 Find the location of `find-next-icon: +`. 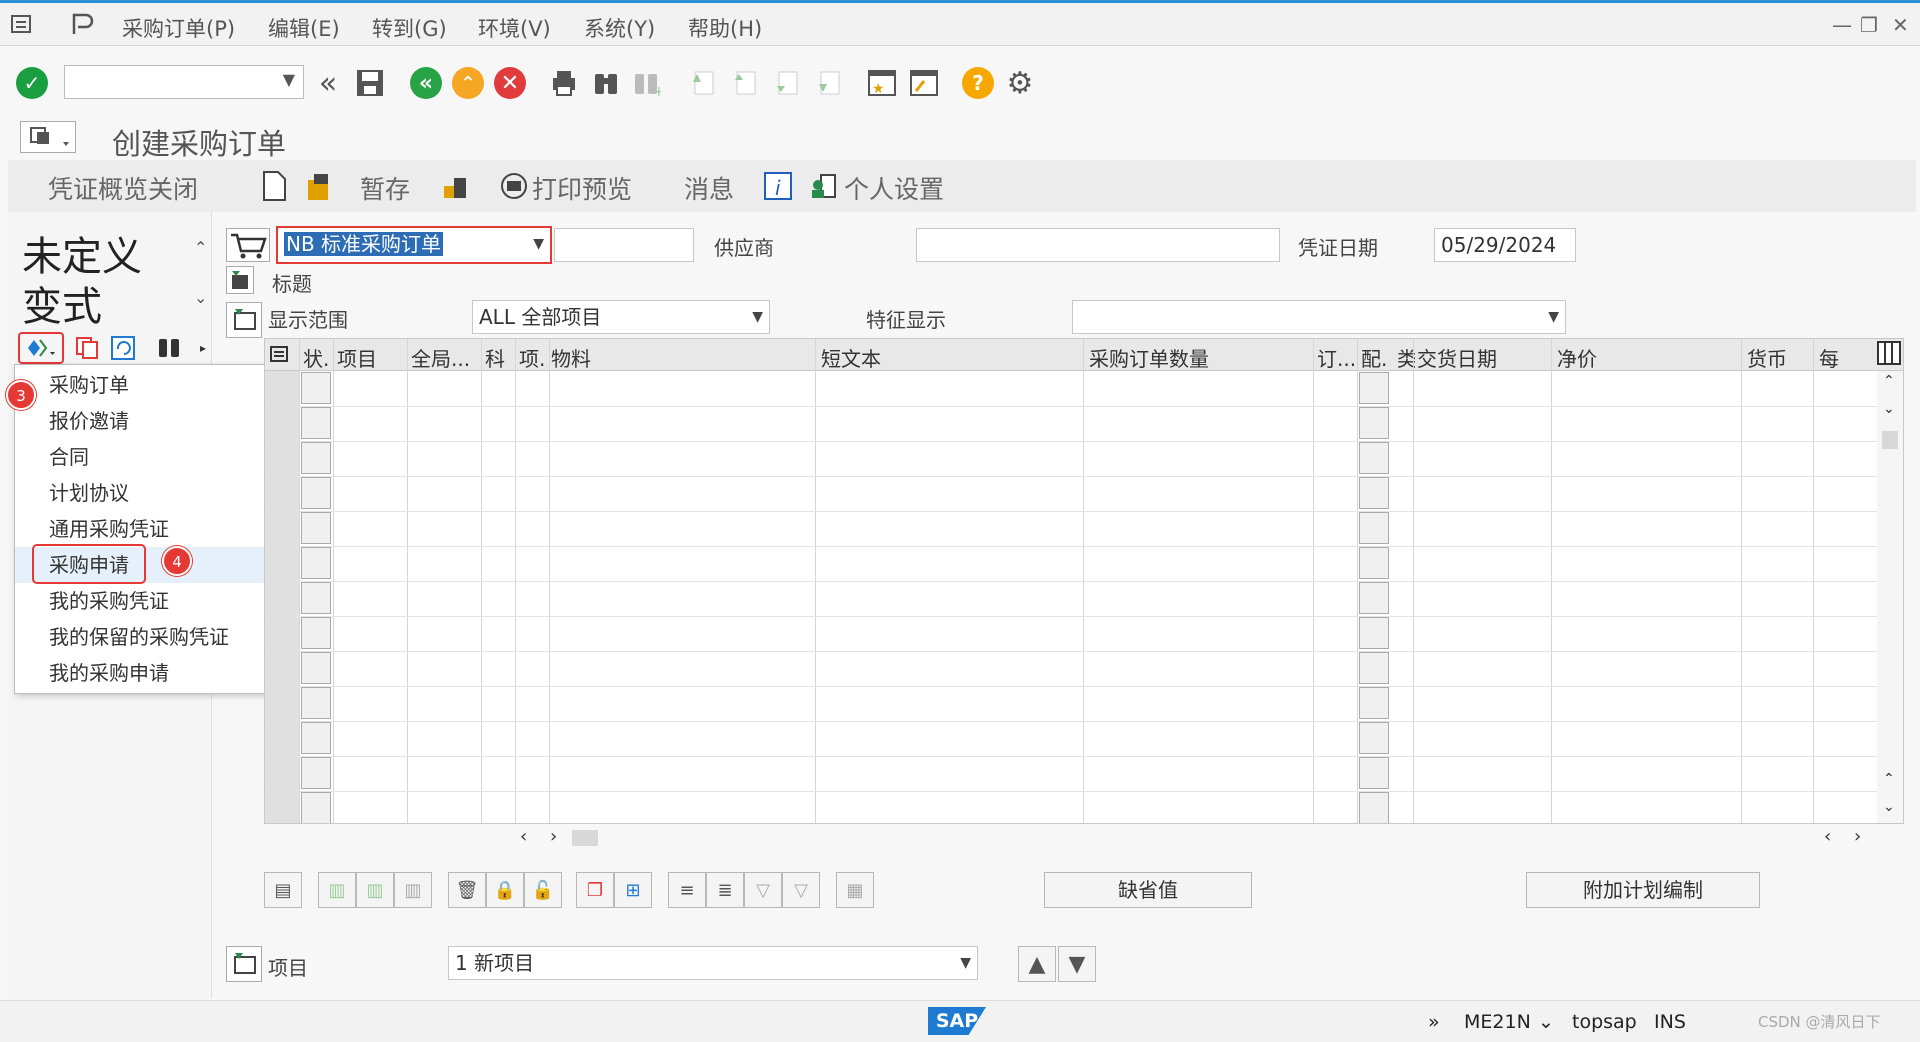

find-next-icon: + is located at coordinates (646, 83).